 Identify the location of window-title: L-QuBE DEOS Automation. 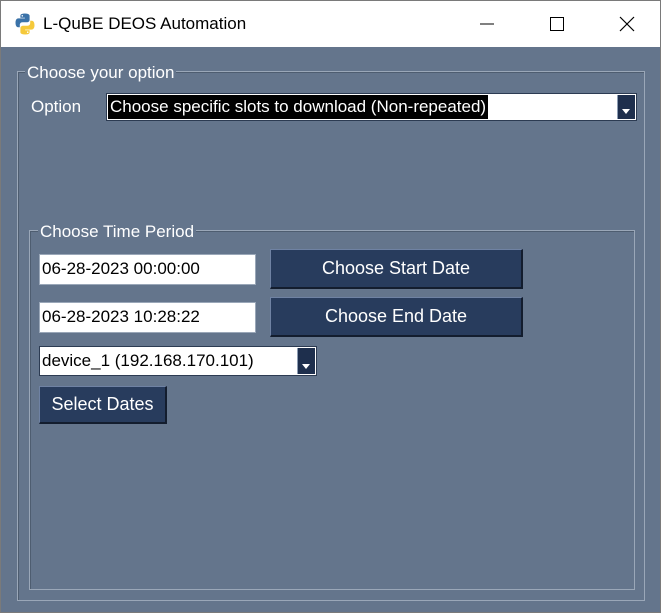
(145, 23).